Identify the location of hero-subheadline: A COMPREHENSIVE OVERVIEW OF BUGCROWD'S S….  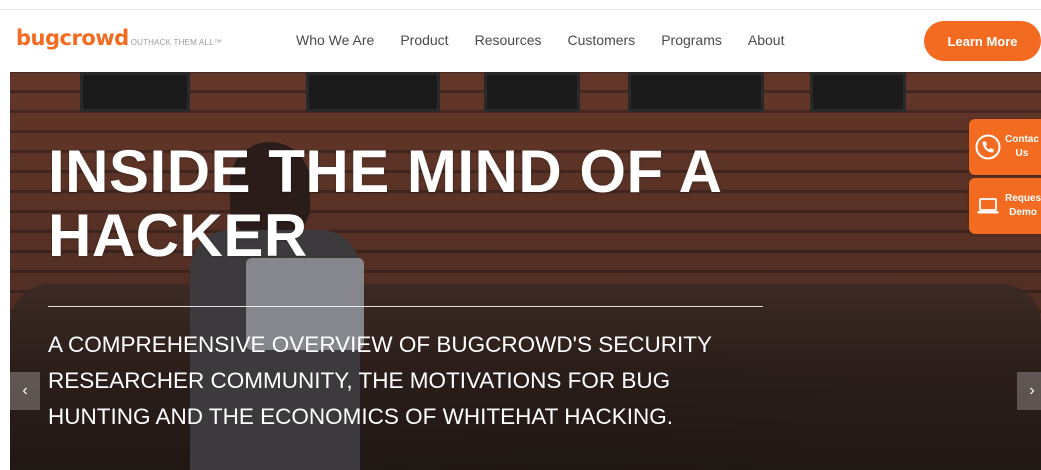
(380, 380).